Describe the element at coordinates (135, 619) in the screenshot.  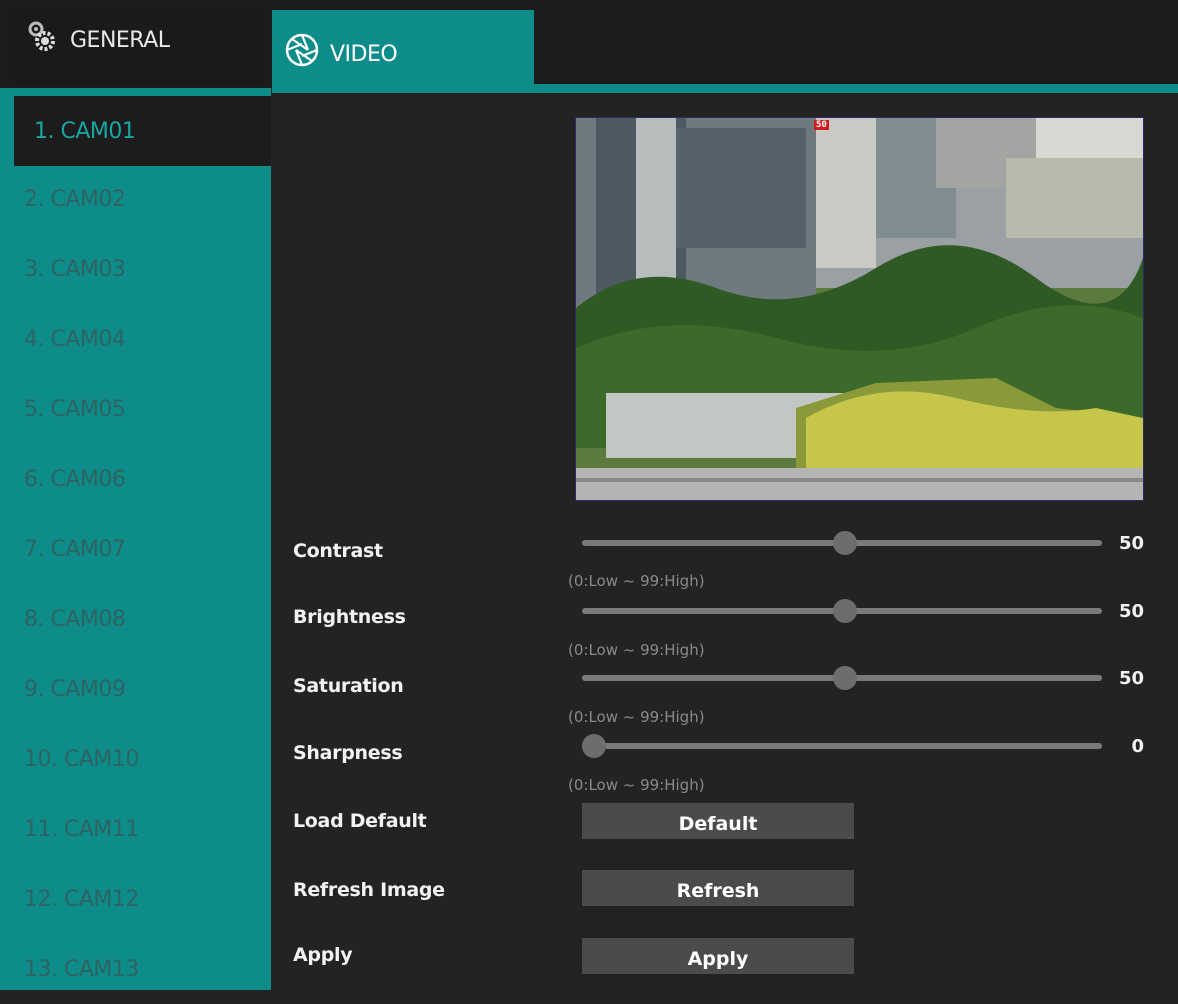
I see `camera-list-item-8: 8. CAM08` at that location.